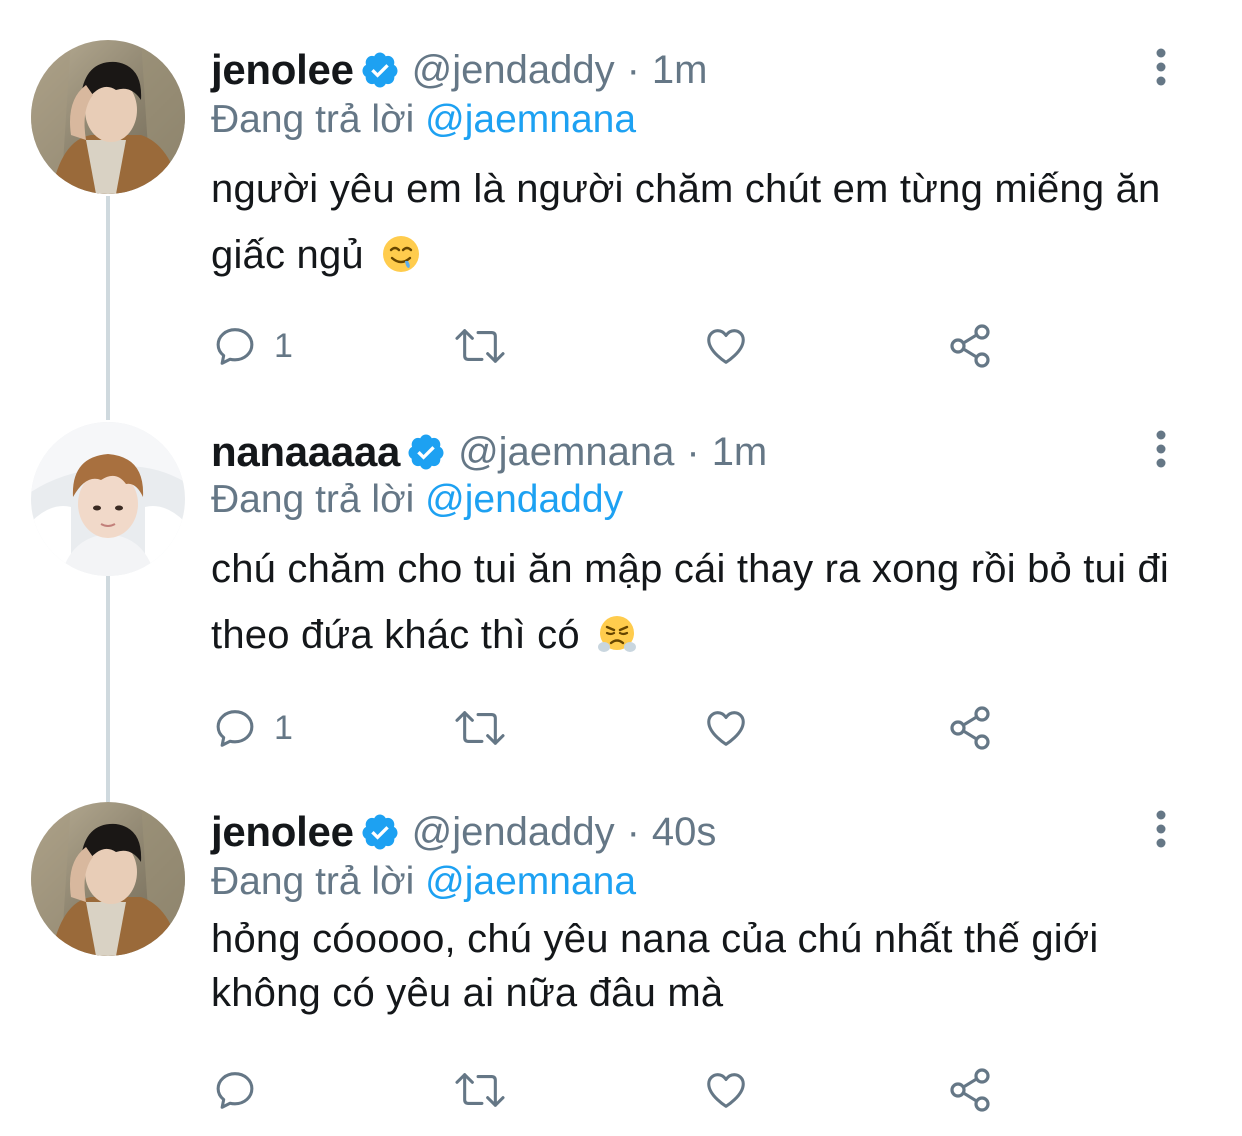 This screenshot has height=1136, width=1242. I want to click on tweet-actions, so click(612, 1090).